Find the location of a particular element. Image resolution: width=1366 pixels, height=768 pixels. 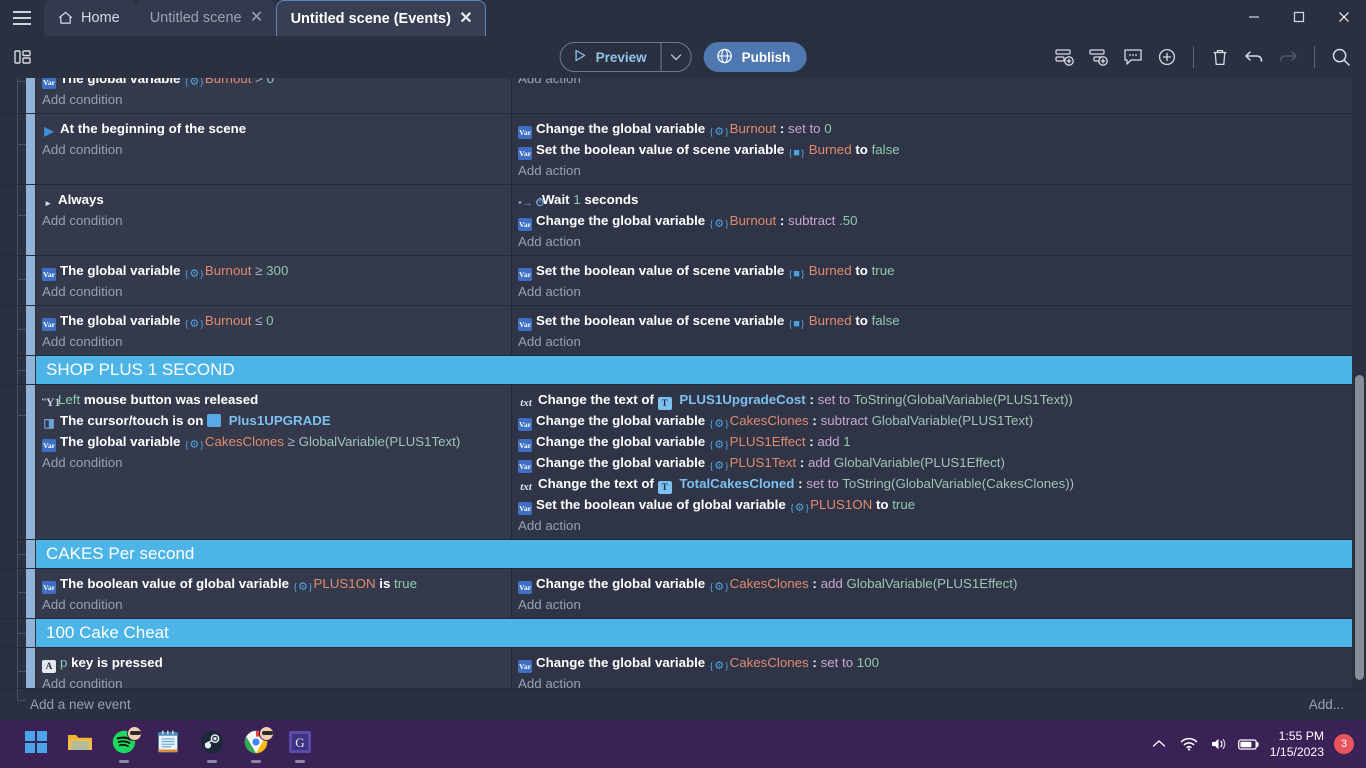

chevron-down-icon is located at coordinates (675, 57).